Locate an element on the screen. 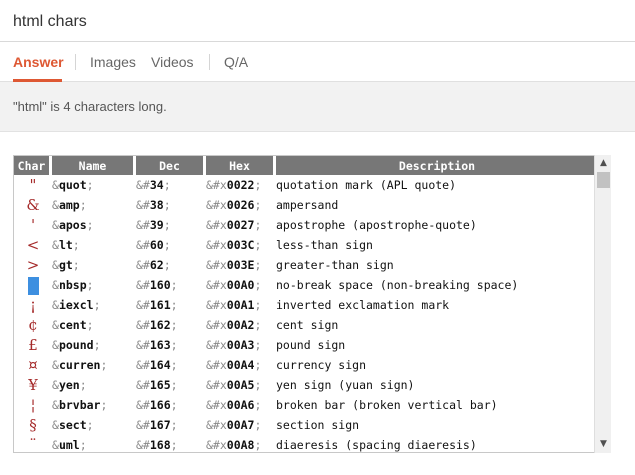 Image resolution: width=635 pixels, height=475 pixels. hex-cell: &#x003E; is located at coordinates (234, 265).